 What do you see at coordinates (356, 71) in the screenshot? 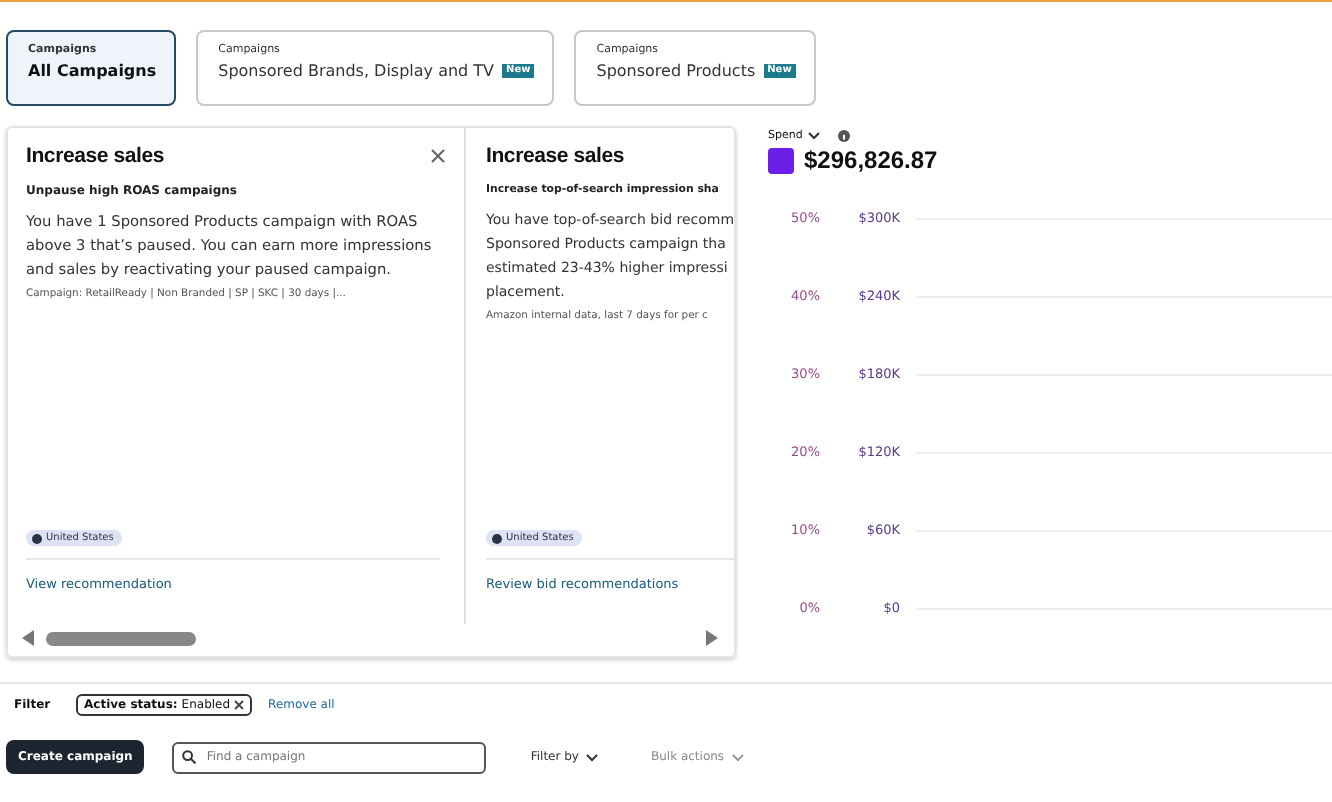
I see `tab-title: Sponsored Brands, Display and TV` at bounding box center [356, 71].